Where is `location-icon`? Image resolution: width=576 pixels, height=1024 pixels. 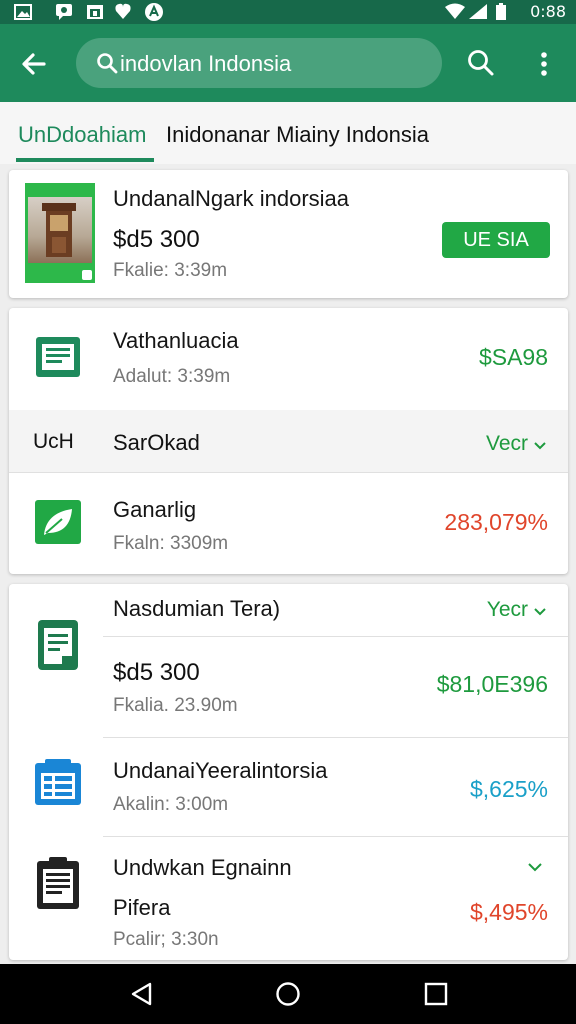 location-icon is located at coordinates (123, 11).